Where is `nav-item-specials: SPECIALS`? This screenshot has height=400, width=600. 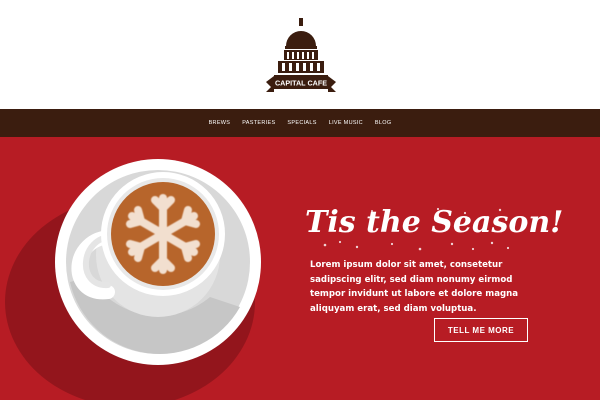
nav-item-specials: SPECIALS is located at coordinates (301, 123).